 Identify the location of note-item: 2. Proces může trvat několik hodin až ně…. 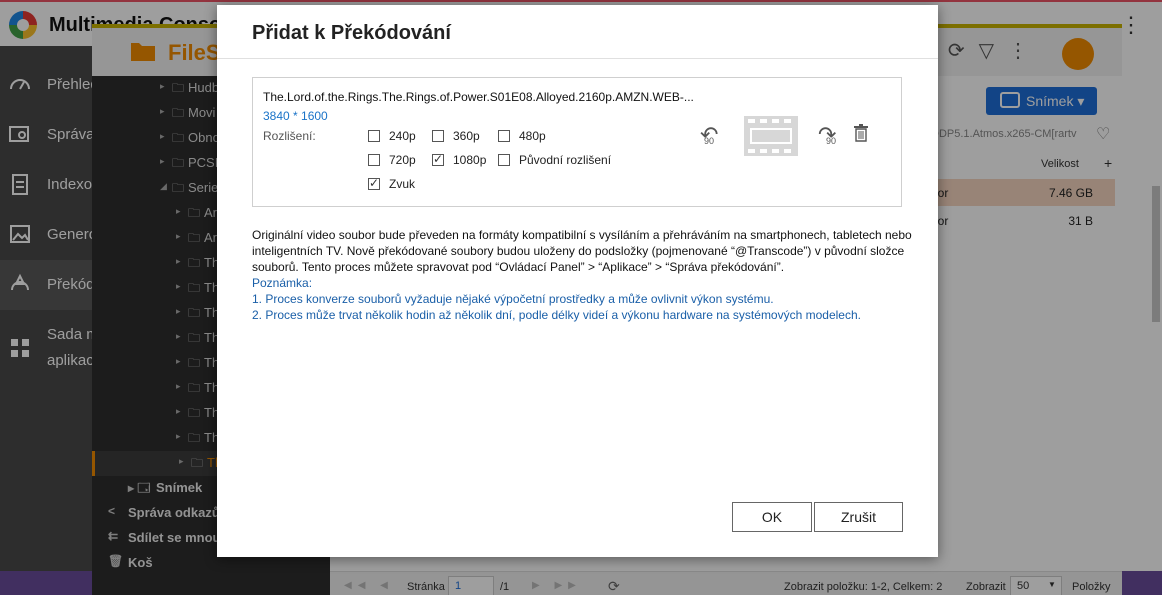
(556, 315).